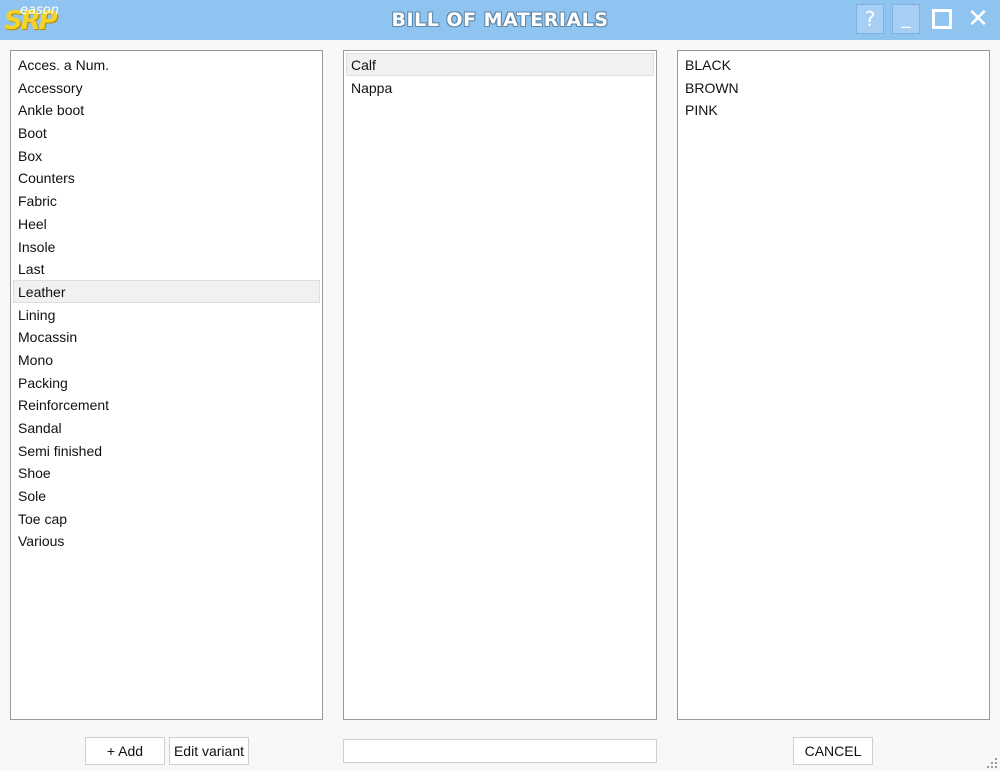  What do you see at coordinates (500, 87) in the screenshot?
I see `material-list-item: Nappa` at bounding box center [500, 87].